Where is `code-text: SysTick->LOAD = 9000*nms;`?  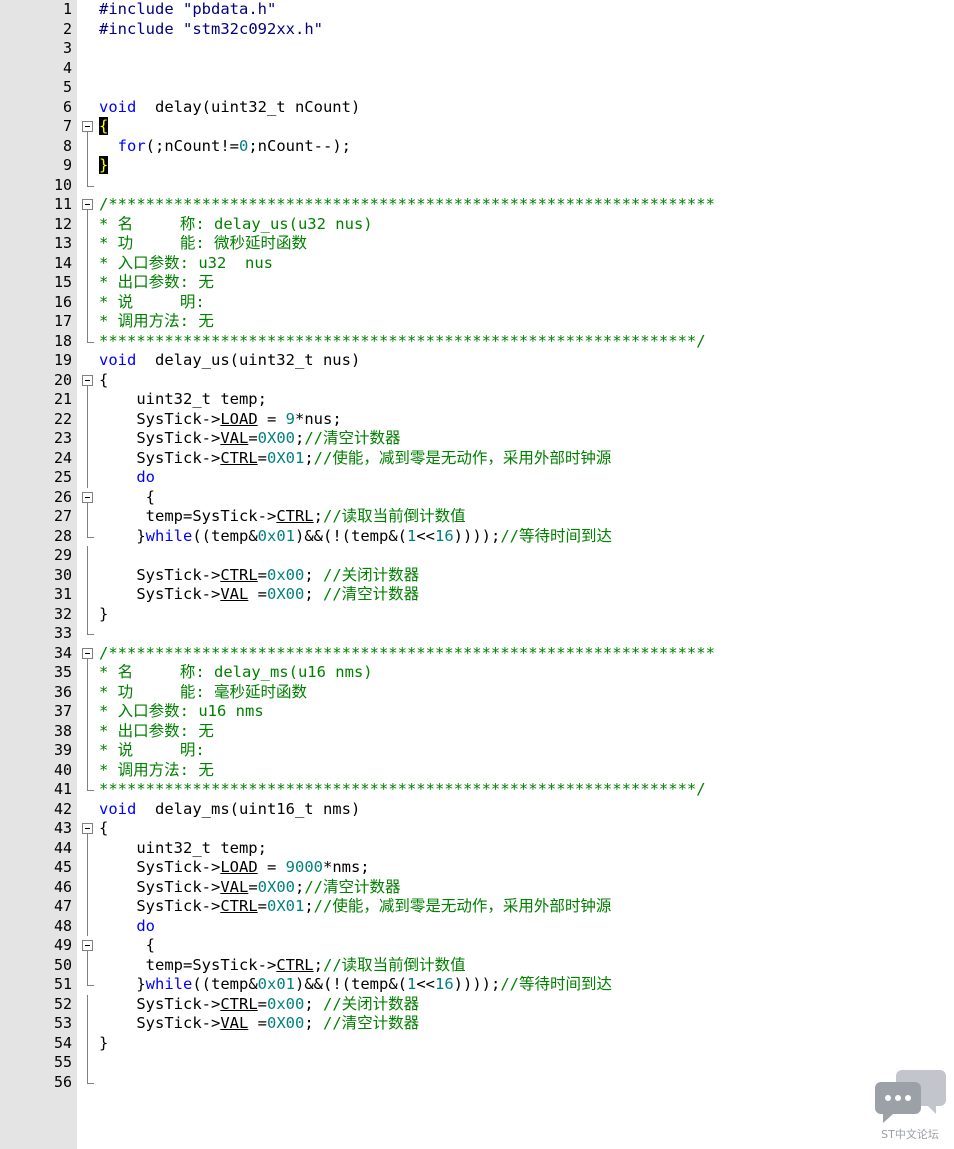
code-text: SysTick->LOAD = 9000*nms; is located at coordinates (234, 868).